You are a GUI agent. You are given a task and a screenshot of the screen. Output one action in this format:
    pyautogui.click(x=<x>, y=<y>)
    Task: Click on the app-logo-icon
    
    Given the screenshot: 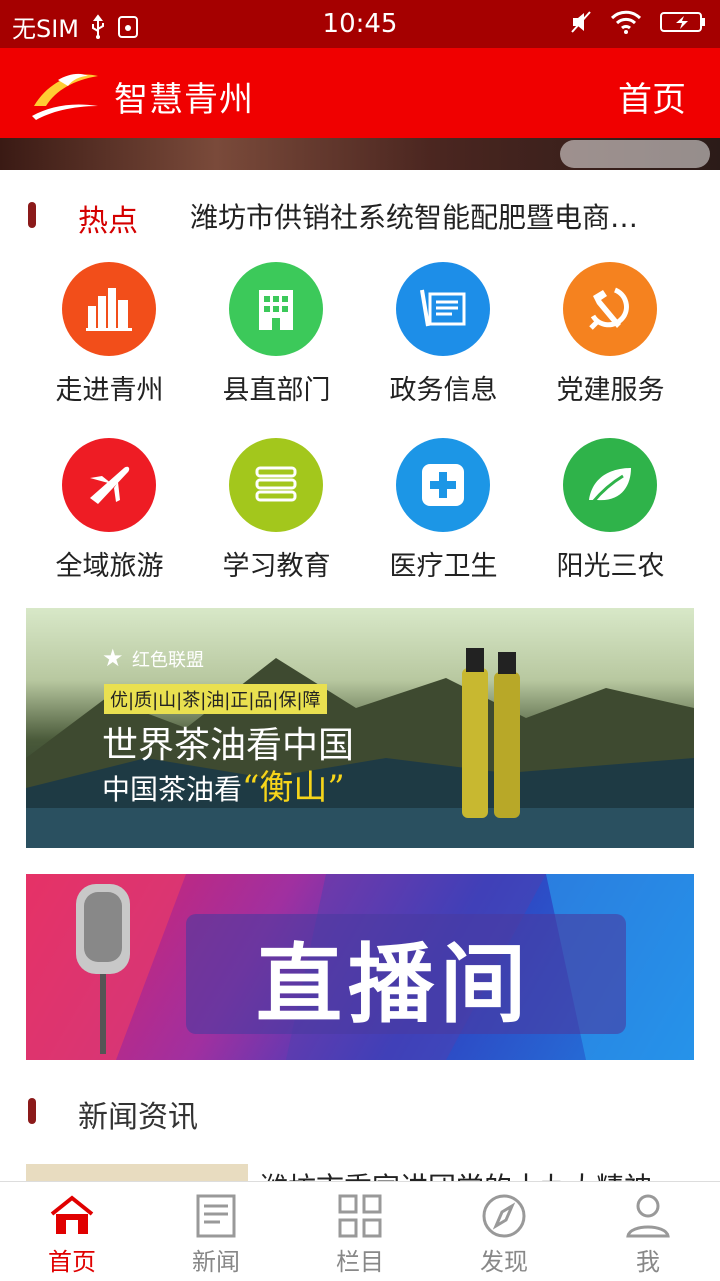 What is the action you would take?
    pyautogui.click(x=65, y=96)
    